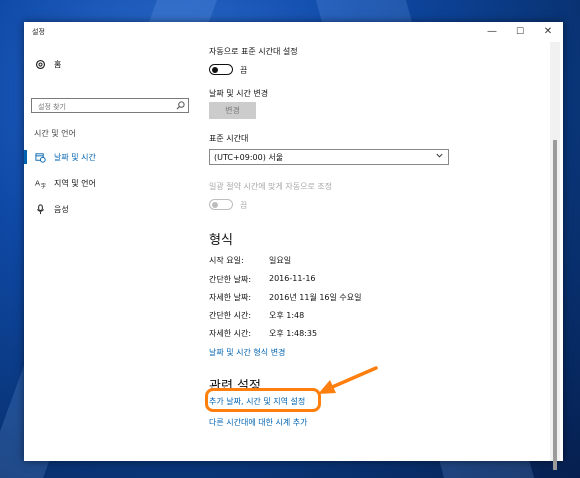  What do you see at coordinates (348, 380) in the screenshot?
I see `annotation-arrow` at bounding box center [348, 380].